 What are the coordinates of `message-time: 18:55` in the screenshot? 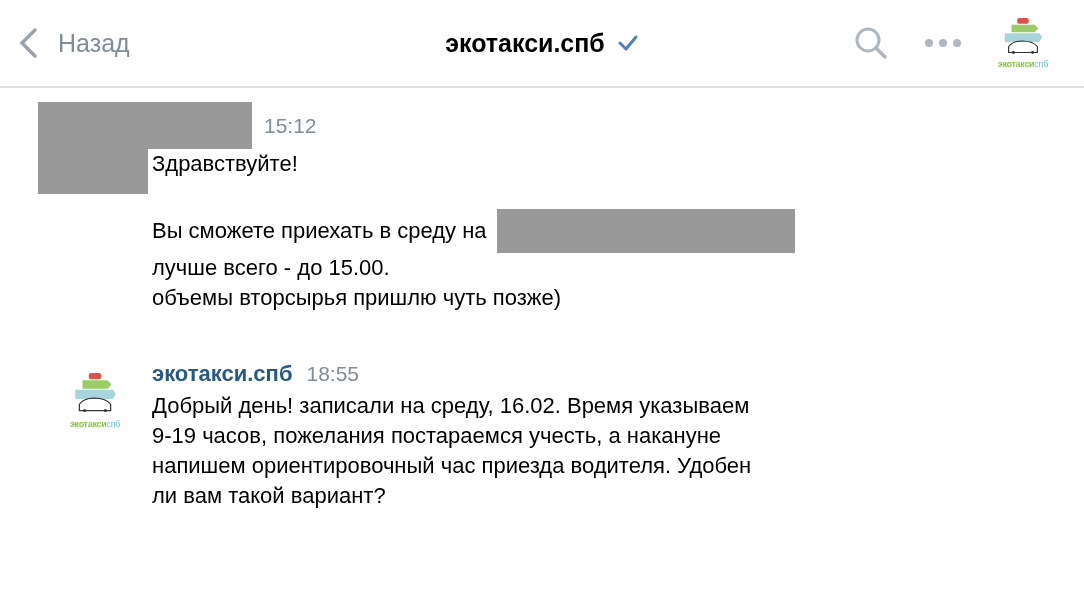 It's located at (333, 374).